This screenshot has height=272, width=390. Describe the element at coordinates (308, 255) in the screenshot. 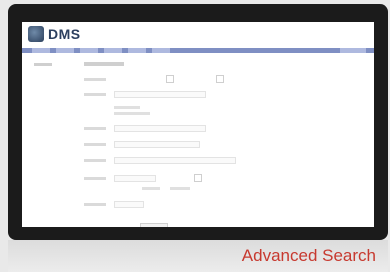

I see `caption-text: Advanced Search` at that location.